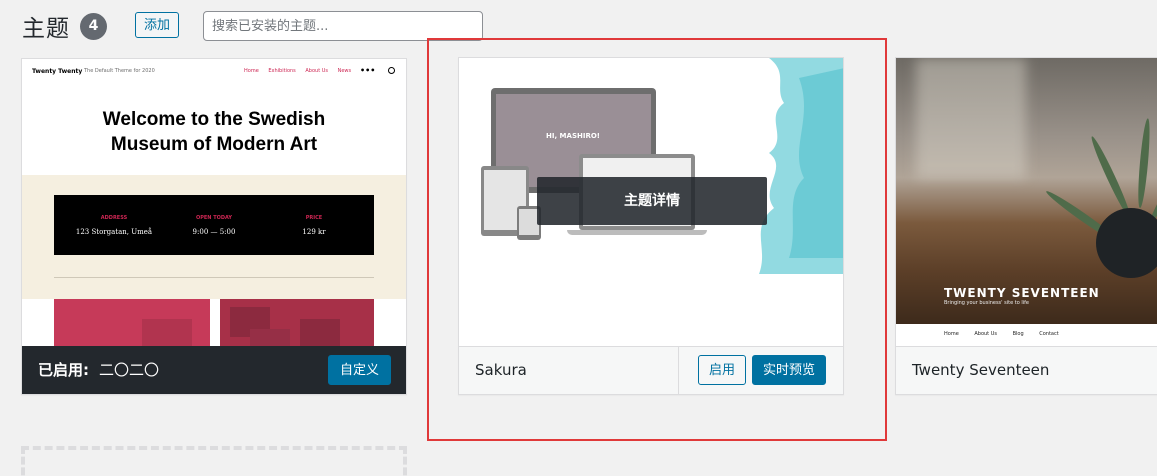  Describe the element at coordinates (214, 461) in the screenshot. I see `add-new-theme-card` at that location.